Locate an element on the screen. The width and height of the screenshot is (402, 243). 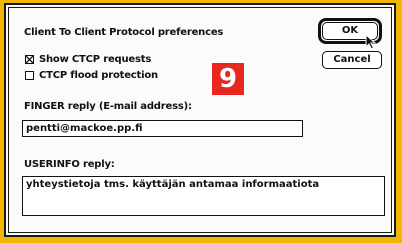
dialog-title: Client To Client Protocol preferences is located at coordinates (124, 32).